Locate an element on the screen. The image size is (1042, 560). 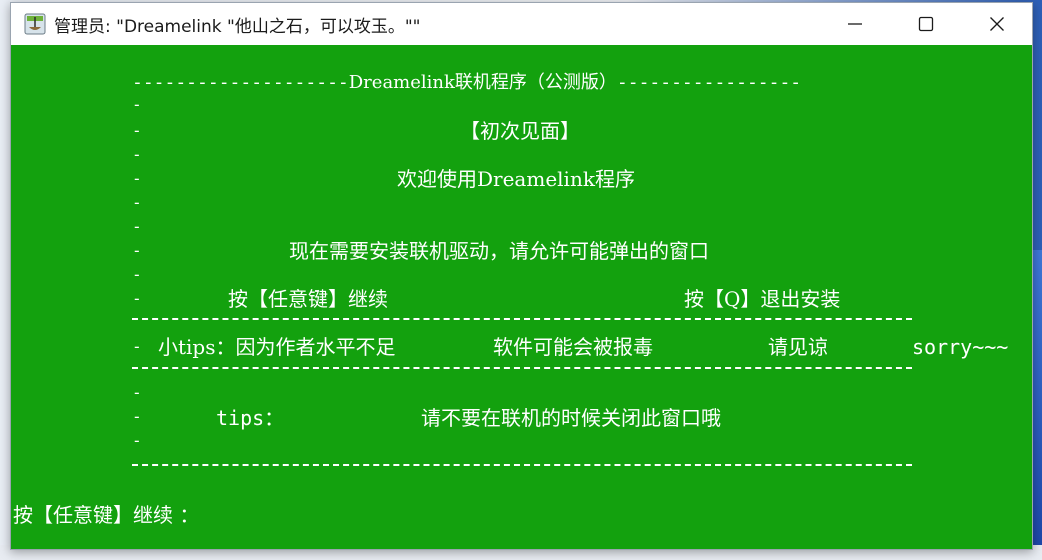
tips-forgive-text: 请见谅 is located at coordinates (798, 347).